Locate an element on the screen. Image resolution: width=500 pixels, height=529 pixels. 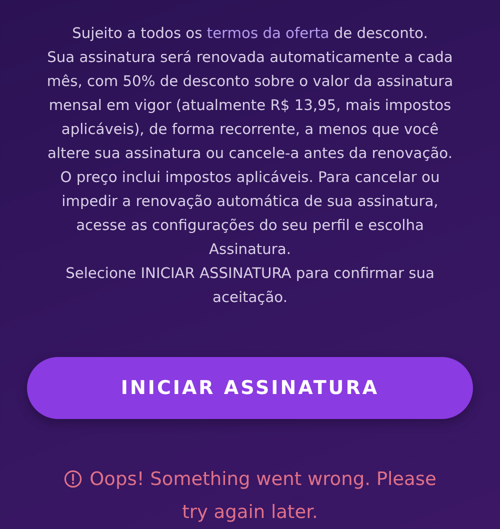
terms-link: termos da oferta is located at coordinates (268, 33).